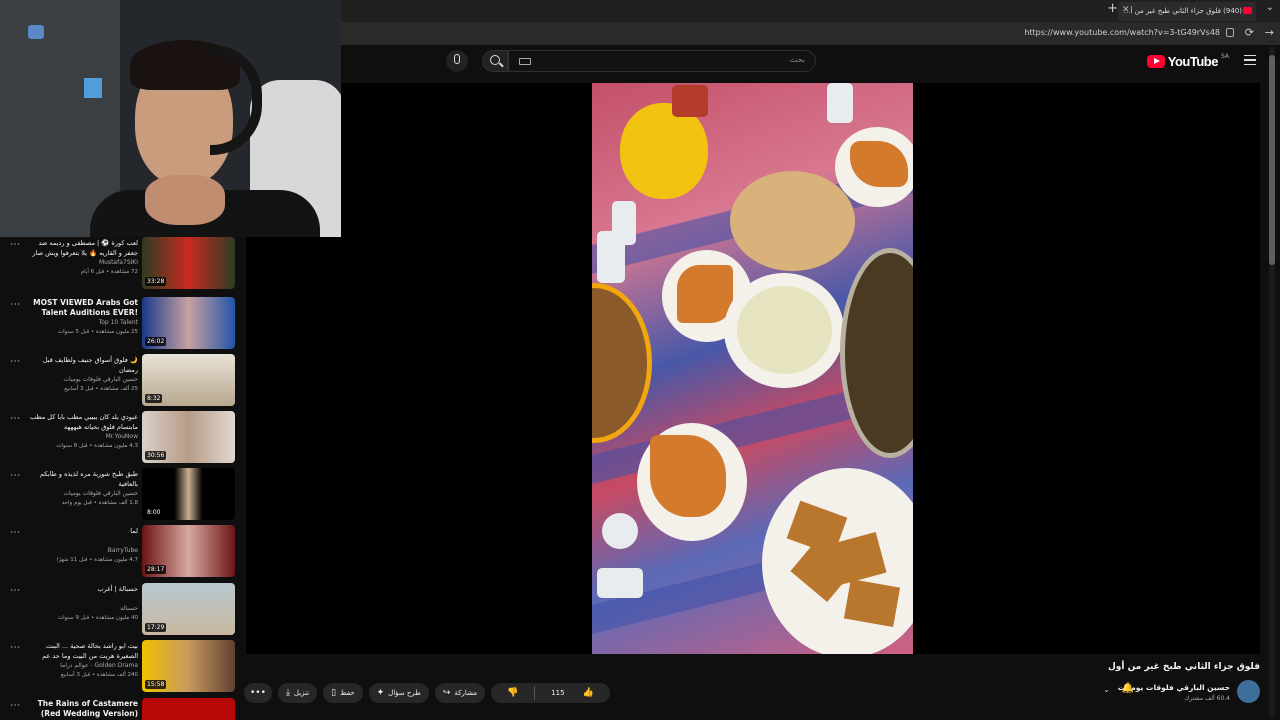 The width and height of the screenshot is (1280, 720). Describe the element at coordinates (154, 398) in the screenshot. I see `duration-badge: 8:32` at that location.